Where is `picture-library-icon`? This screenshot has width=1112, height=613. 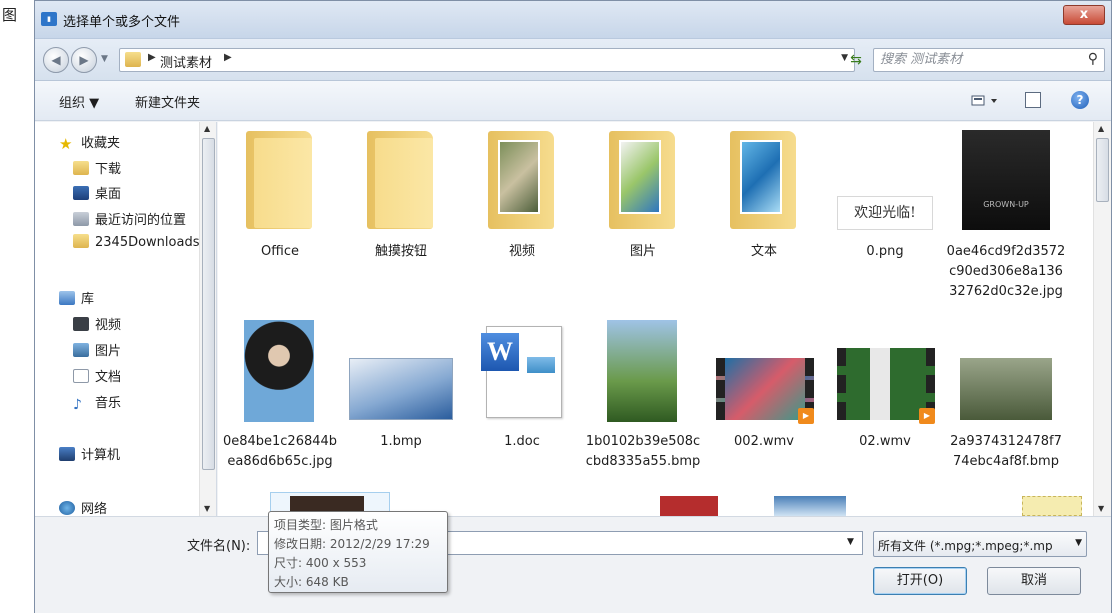 picture-library-icon is located at coordinates (81, 350).